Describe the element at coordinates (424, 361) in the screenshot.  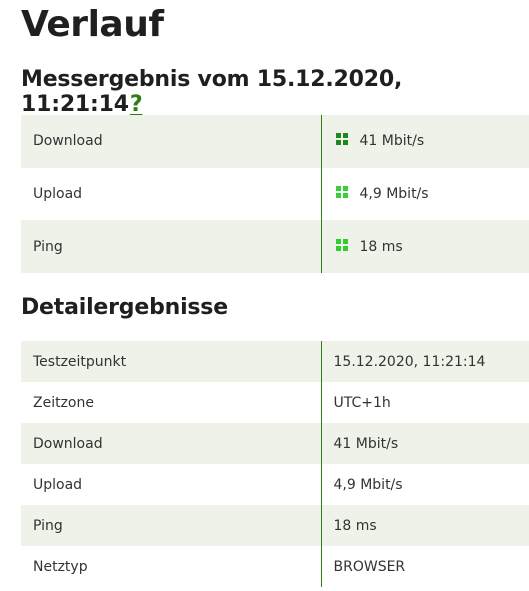
I see `detail-value: 15.12.2020, 11:21:14` at that location.